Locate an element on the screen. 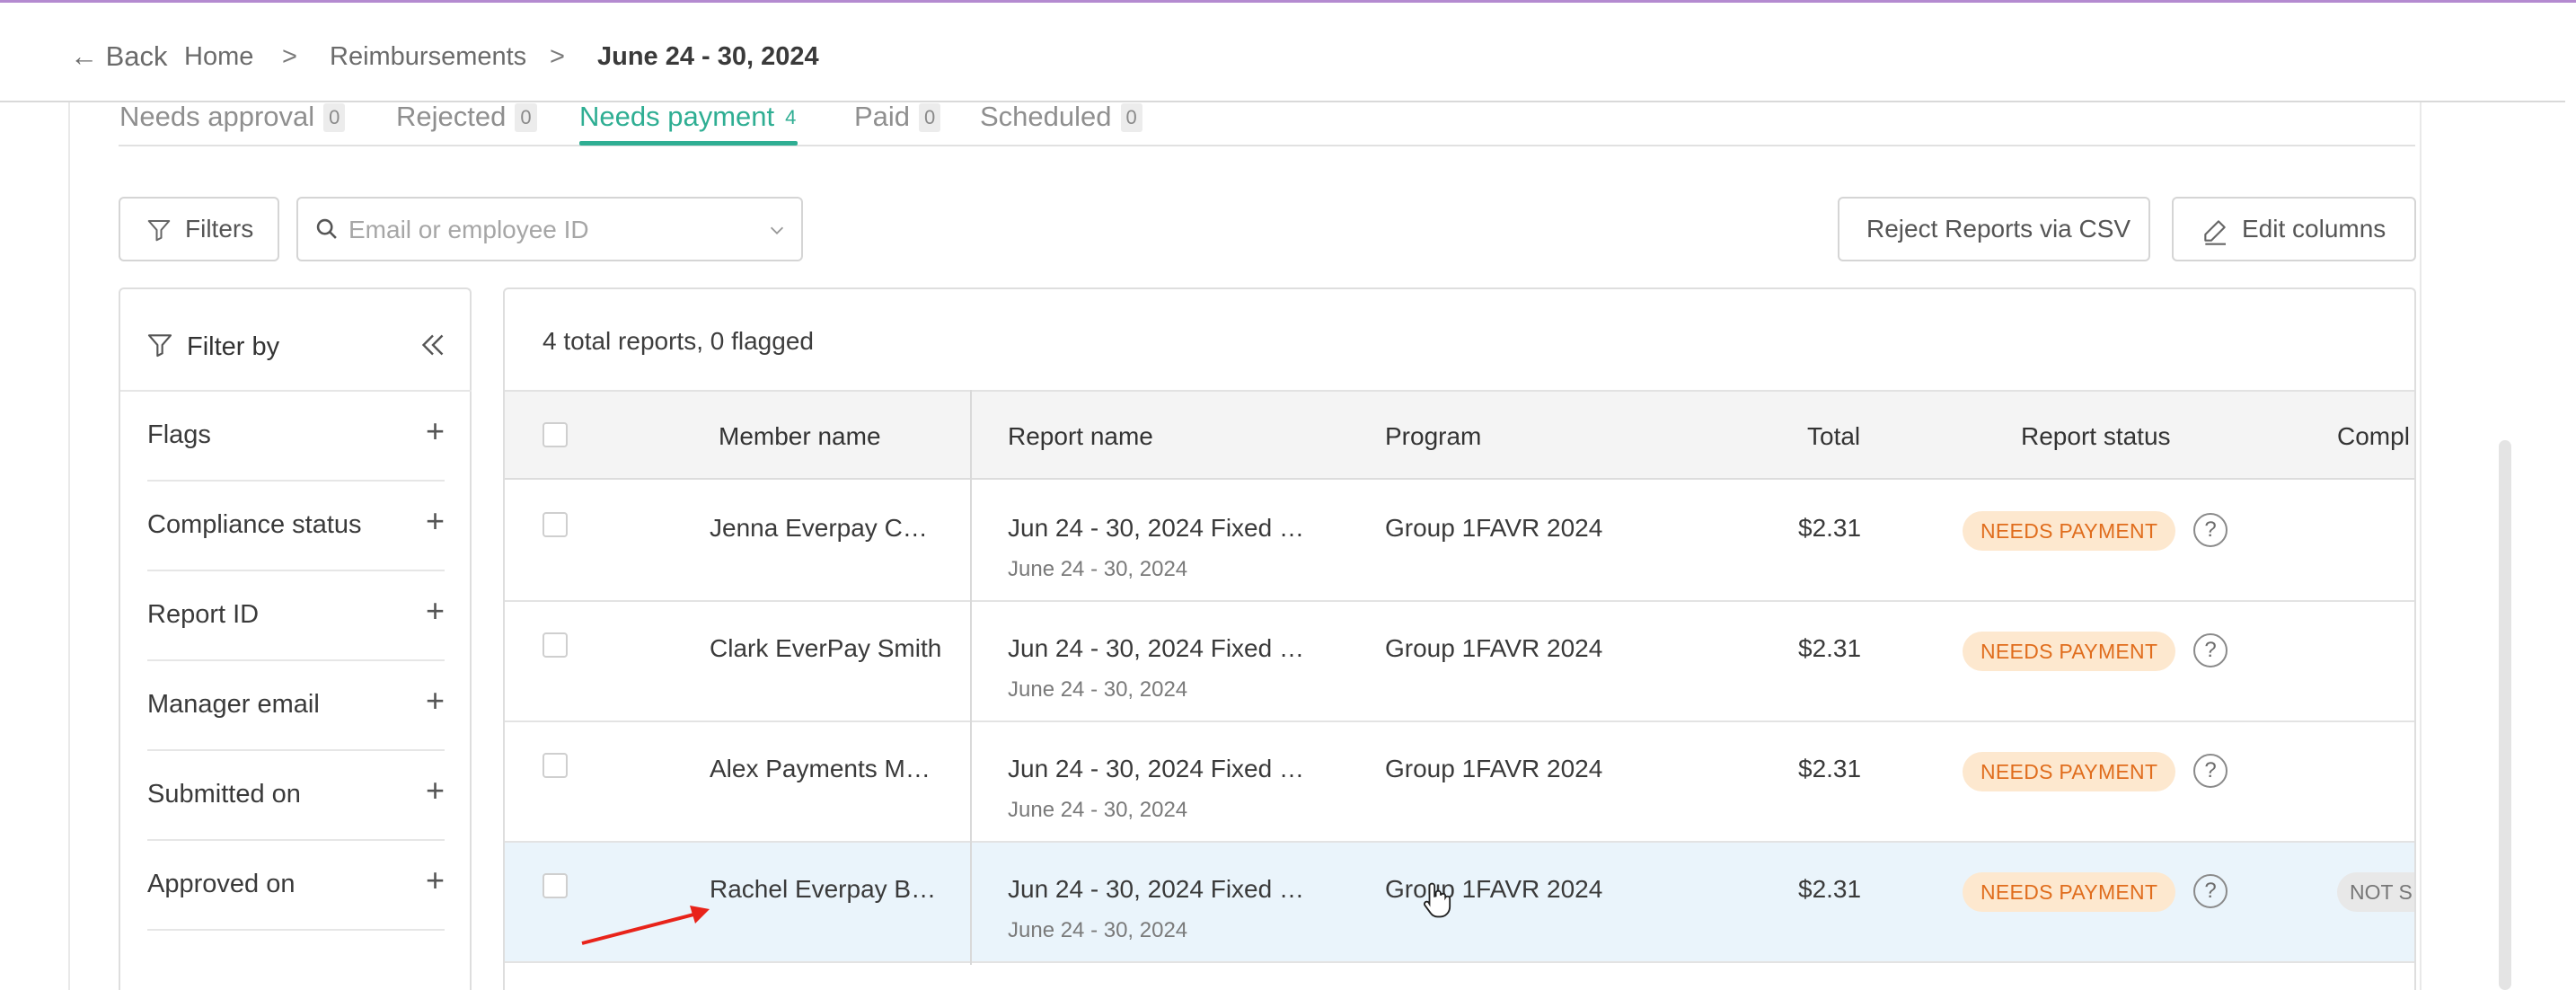  breadcrumb-home: Home is located at coordinates (218, 57).